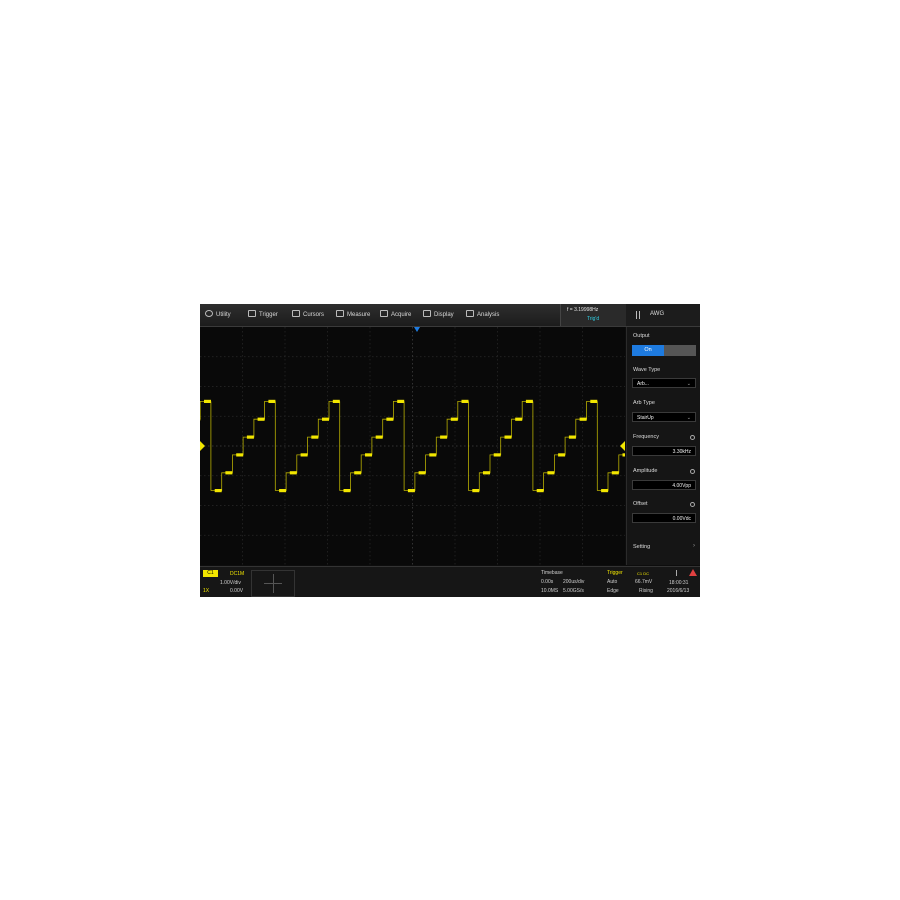 The width and height of the screenshot is (900, 900). Describe the element at coordinates (550, 591) in the screenshot. I see `memory-depth: 10.0MS` at that location.